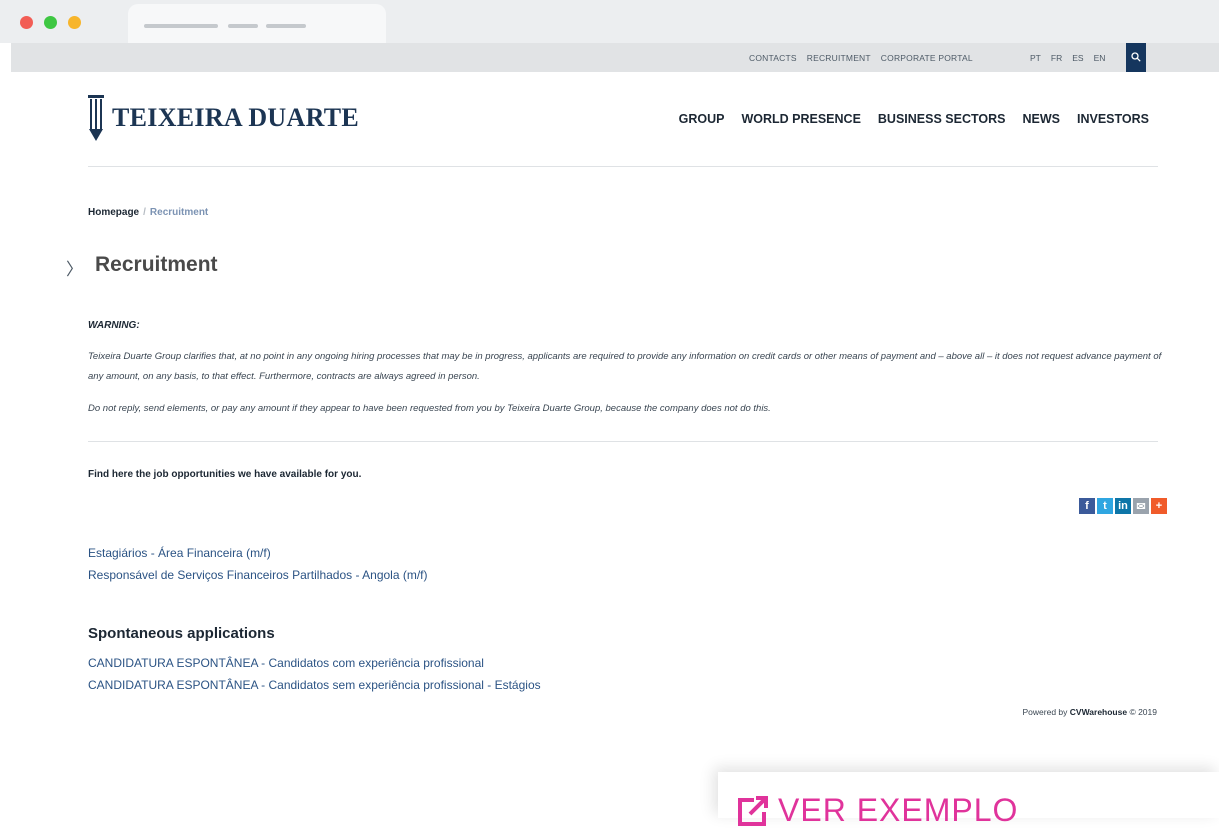  What do you see at coordinates (113, 212) in the screenshot?
I see `breadcrumb-home: Homepage` at bounding box center [113, 212].